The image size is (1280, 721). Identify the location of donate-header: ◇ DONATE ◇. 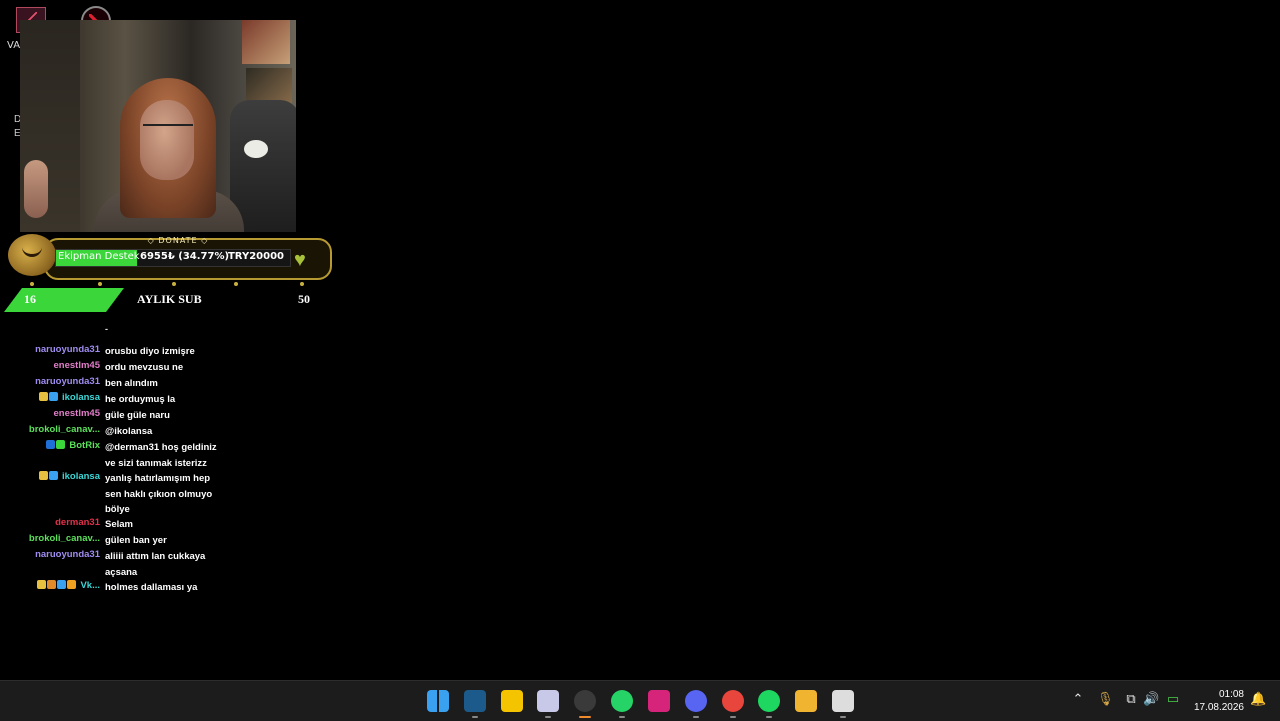
(178, 240).